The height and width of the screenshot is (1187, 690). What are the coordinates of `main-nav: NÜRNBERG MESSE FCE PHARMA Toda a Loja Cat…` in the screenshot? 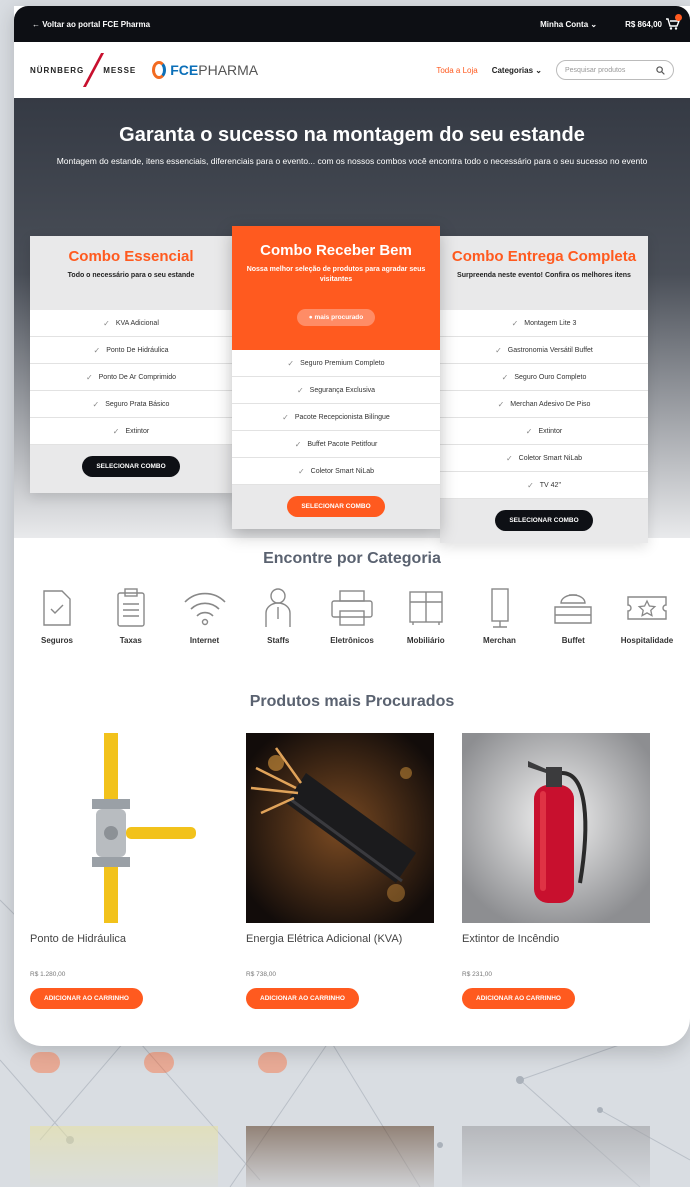 It's located at (352, 70).